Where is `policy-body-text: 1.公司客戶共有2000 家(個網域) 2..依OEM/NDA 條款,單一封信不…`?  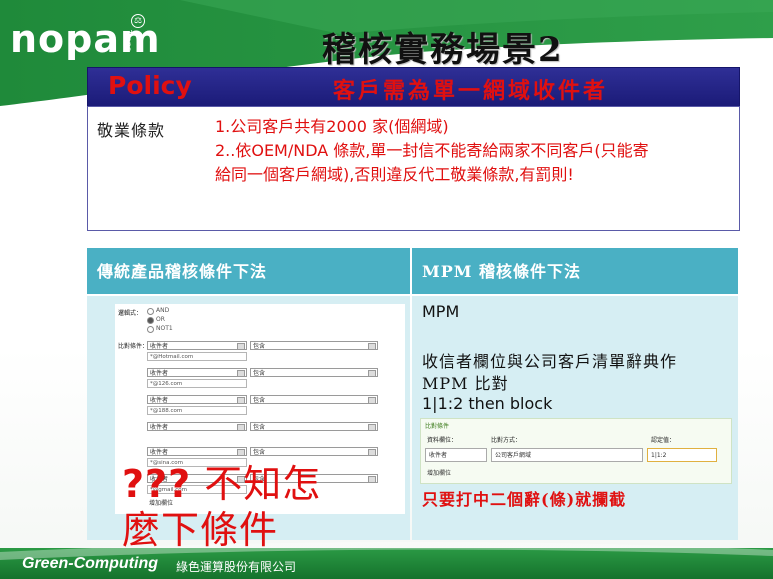 policy-body-text: 1.公司客戶共有2000 家(個網域) 2..依OEM/NDA 條款,單一封信不… is located at coordinates (472, 151).